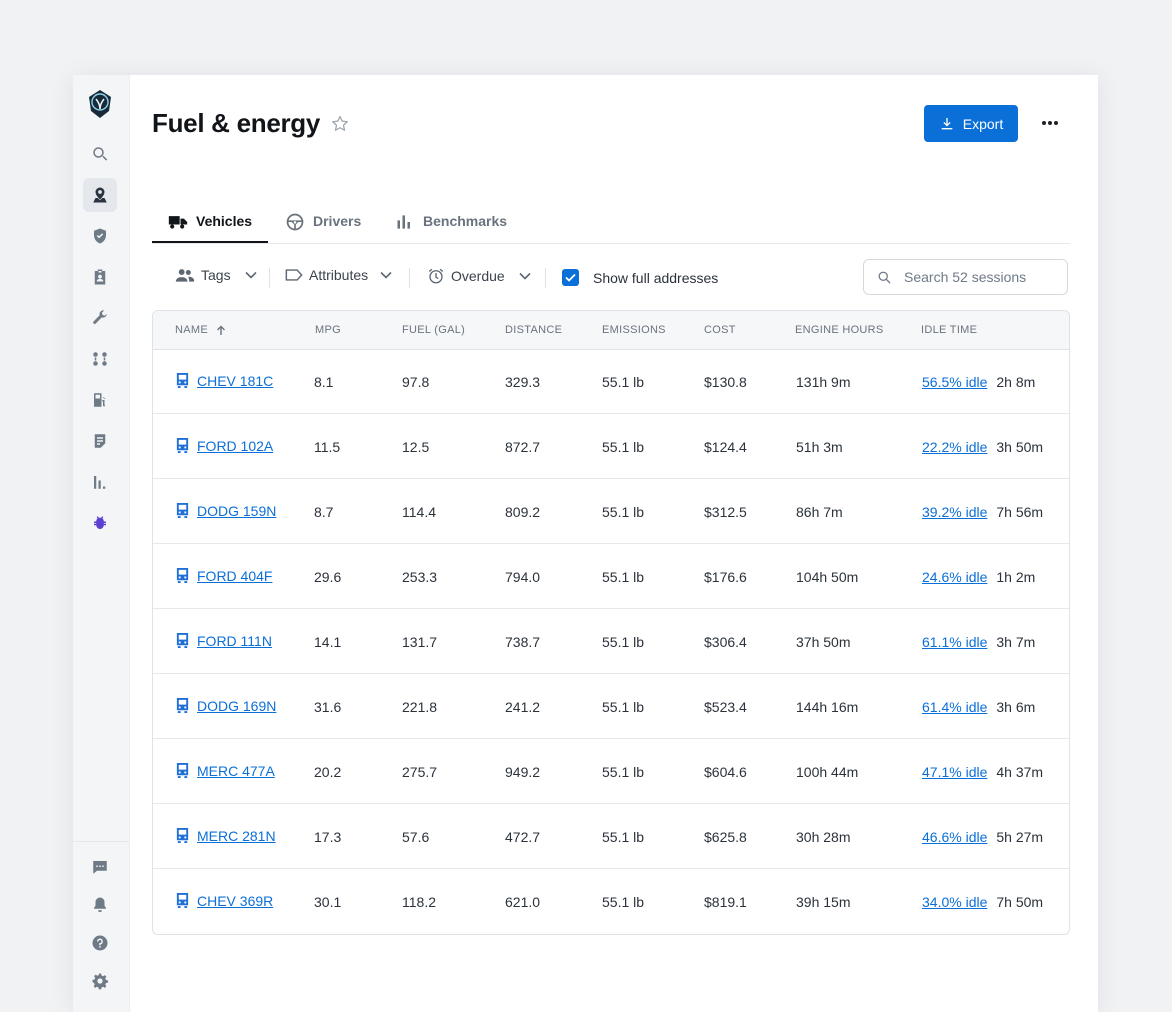 The height and width of the screenshot is (1012, 1172). What do you see at coordinates (725, 642) in the screenshot?
I see `cost-cell: $306.4` at bounding box center [725, 642].